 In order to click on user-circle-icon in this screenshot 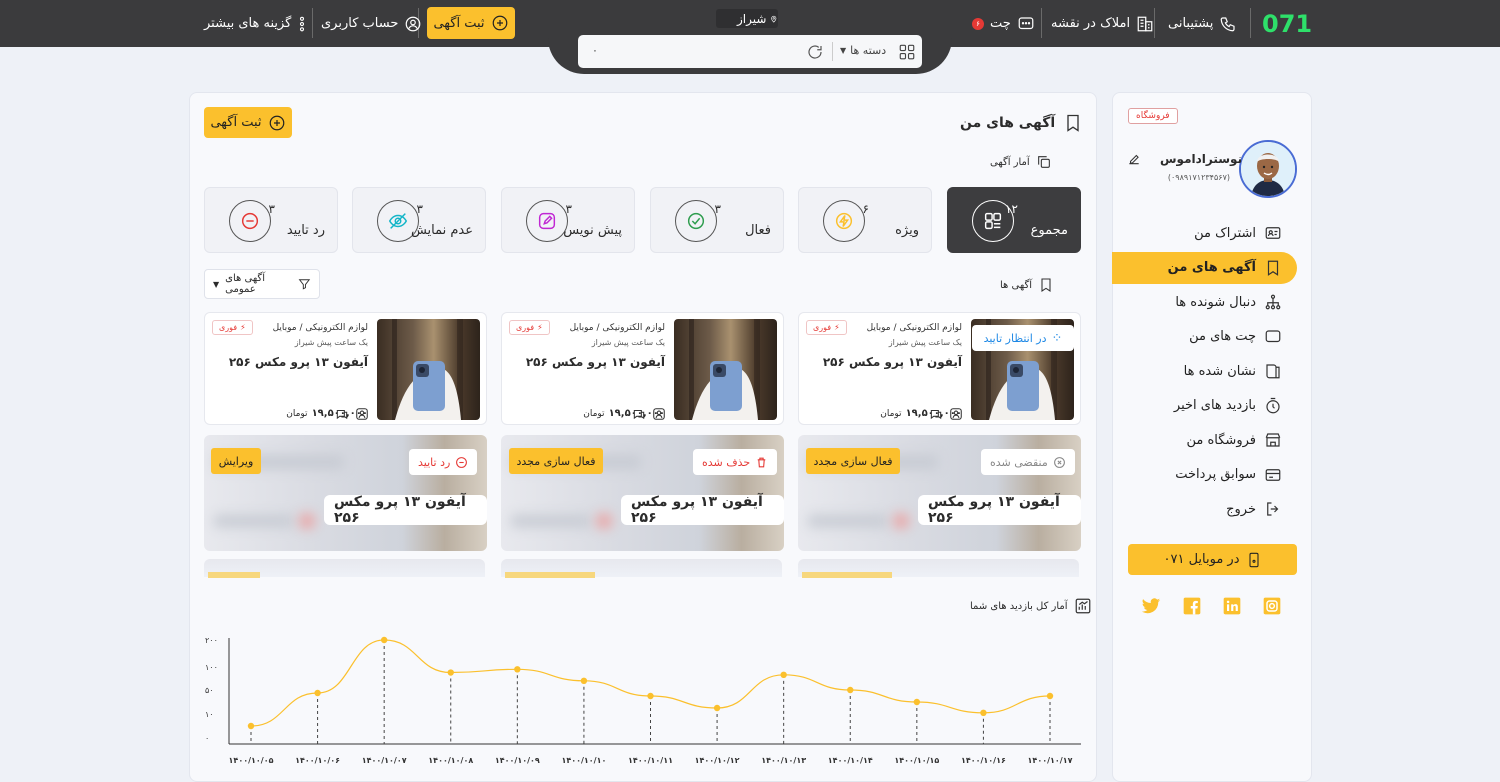, I will do `click(413, 23)`.